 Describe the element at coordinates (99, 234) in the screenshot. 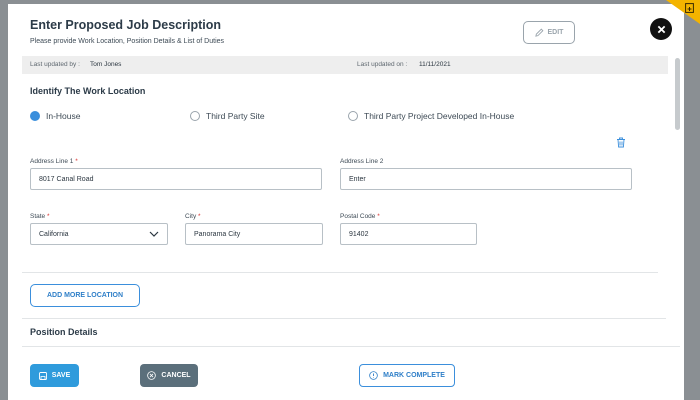

I see `state-select: California` at that location.